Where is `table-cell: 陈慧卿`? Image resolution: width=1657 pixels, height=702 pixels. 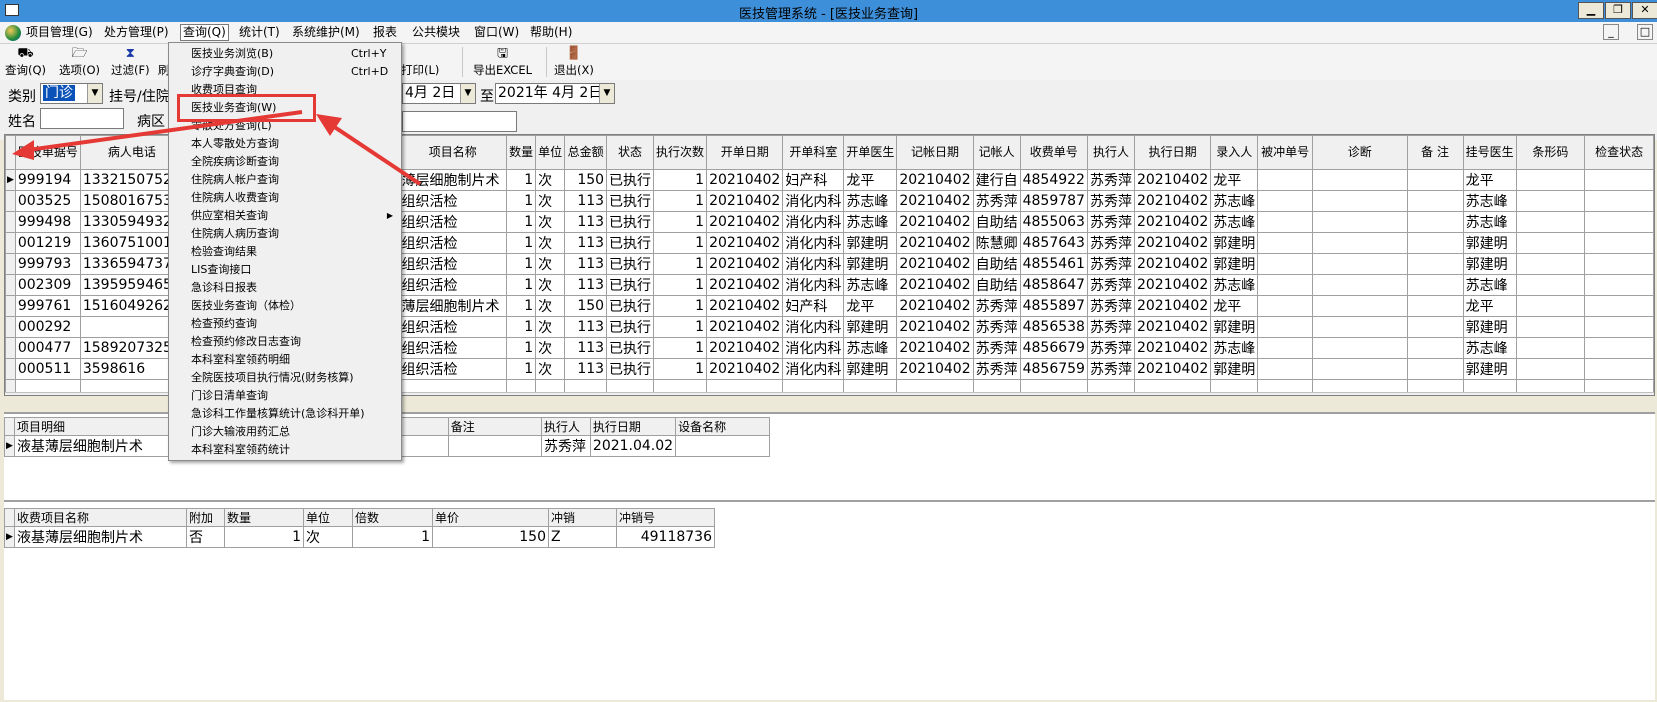 table-cell: 陈慧卿 is located at coordinates (996, 243).